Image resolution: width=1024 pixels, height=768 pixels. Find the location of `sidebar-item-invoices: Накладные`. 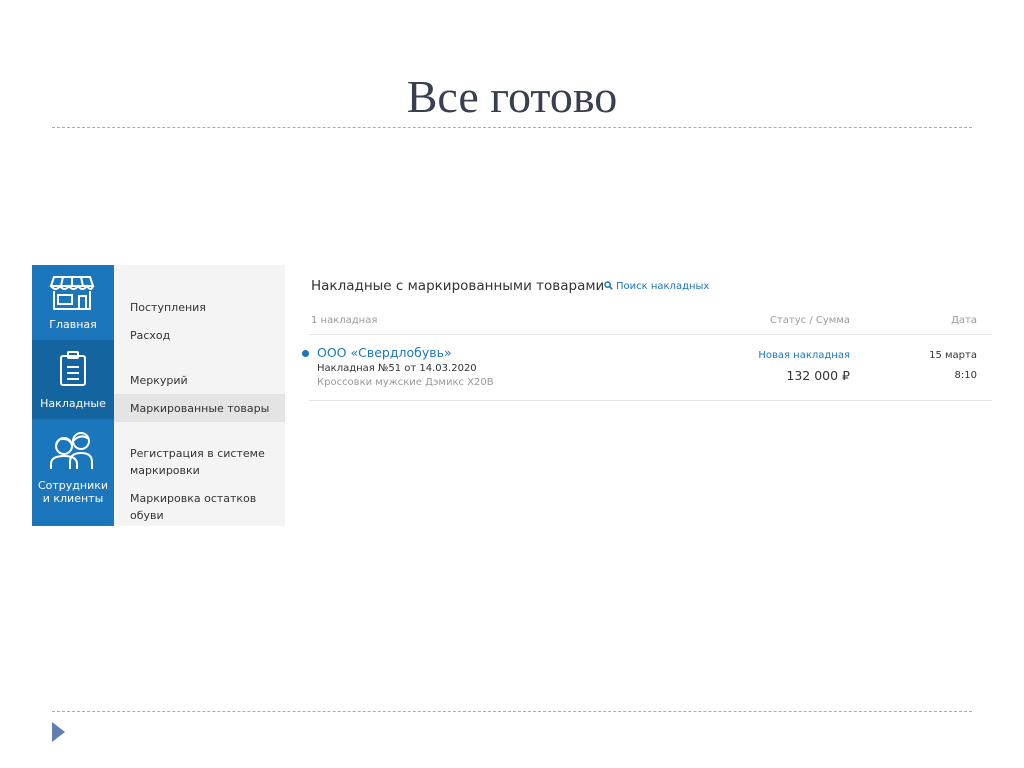

sidebar-item-invoices: Накладные is located at coordinates (73, 379).